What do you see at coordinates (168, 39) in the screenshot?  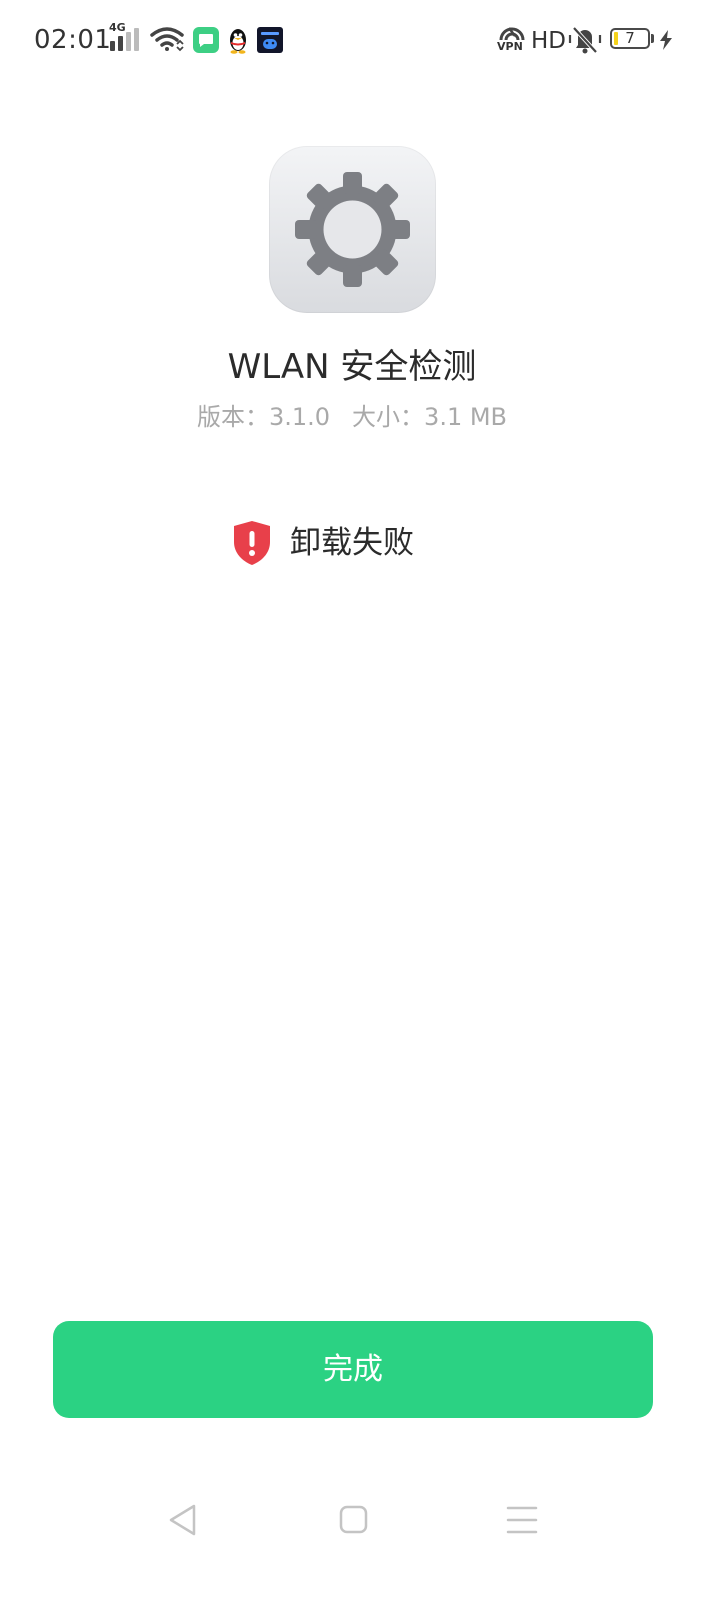 I see `wifi-icon` at bounding box center [168, 39].